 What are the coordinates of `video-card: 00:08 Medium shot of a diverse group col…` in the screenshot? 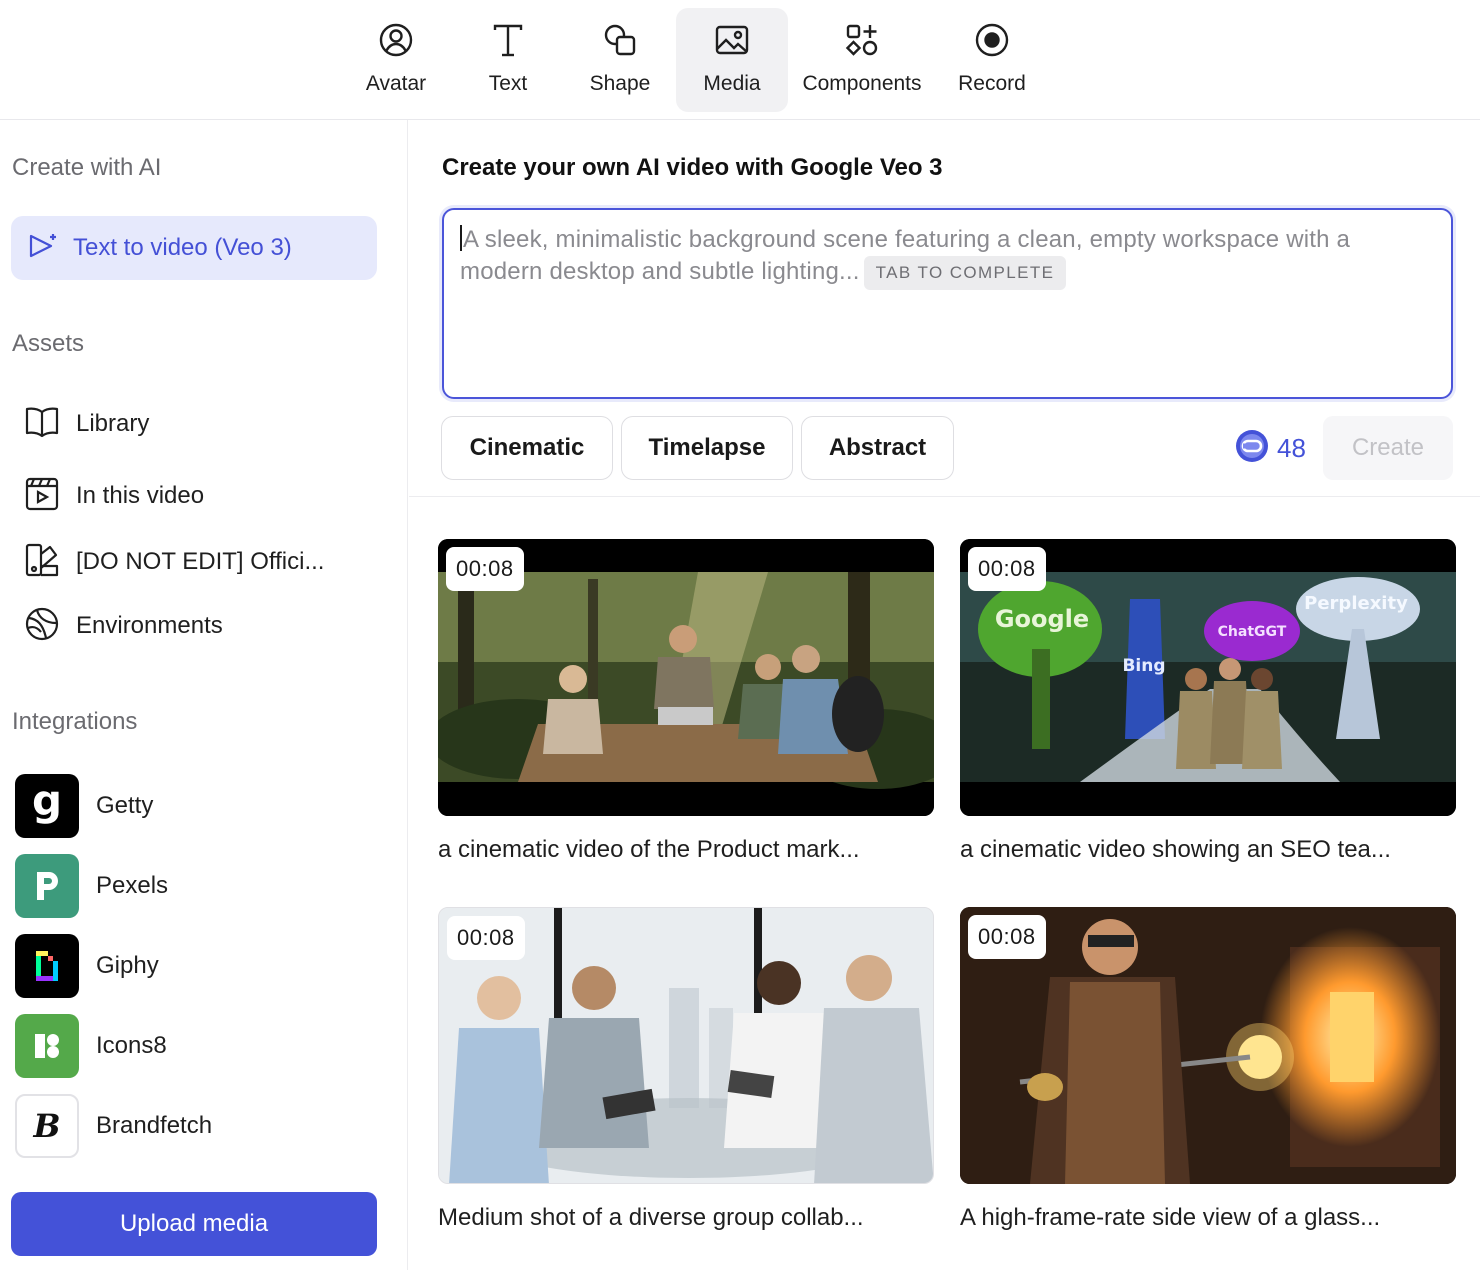 It's located at (686, 1069).